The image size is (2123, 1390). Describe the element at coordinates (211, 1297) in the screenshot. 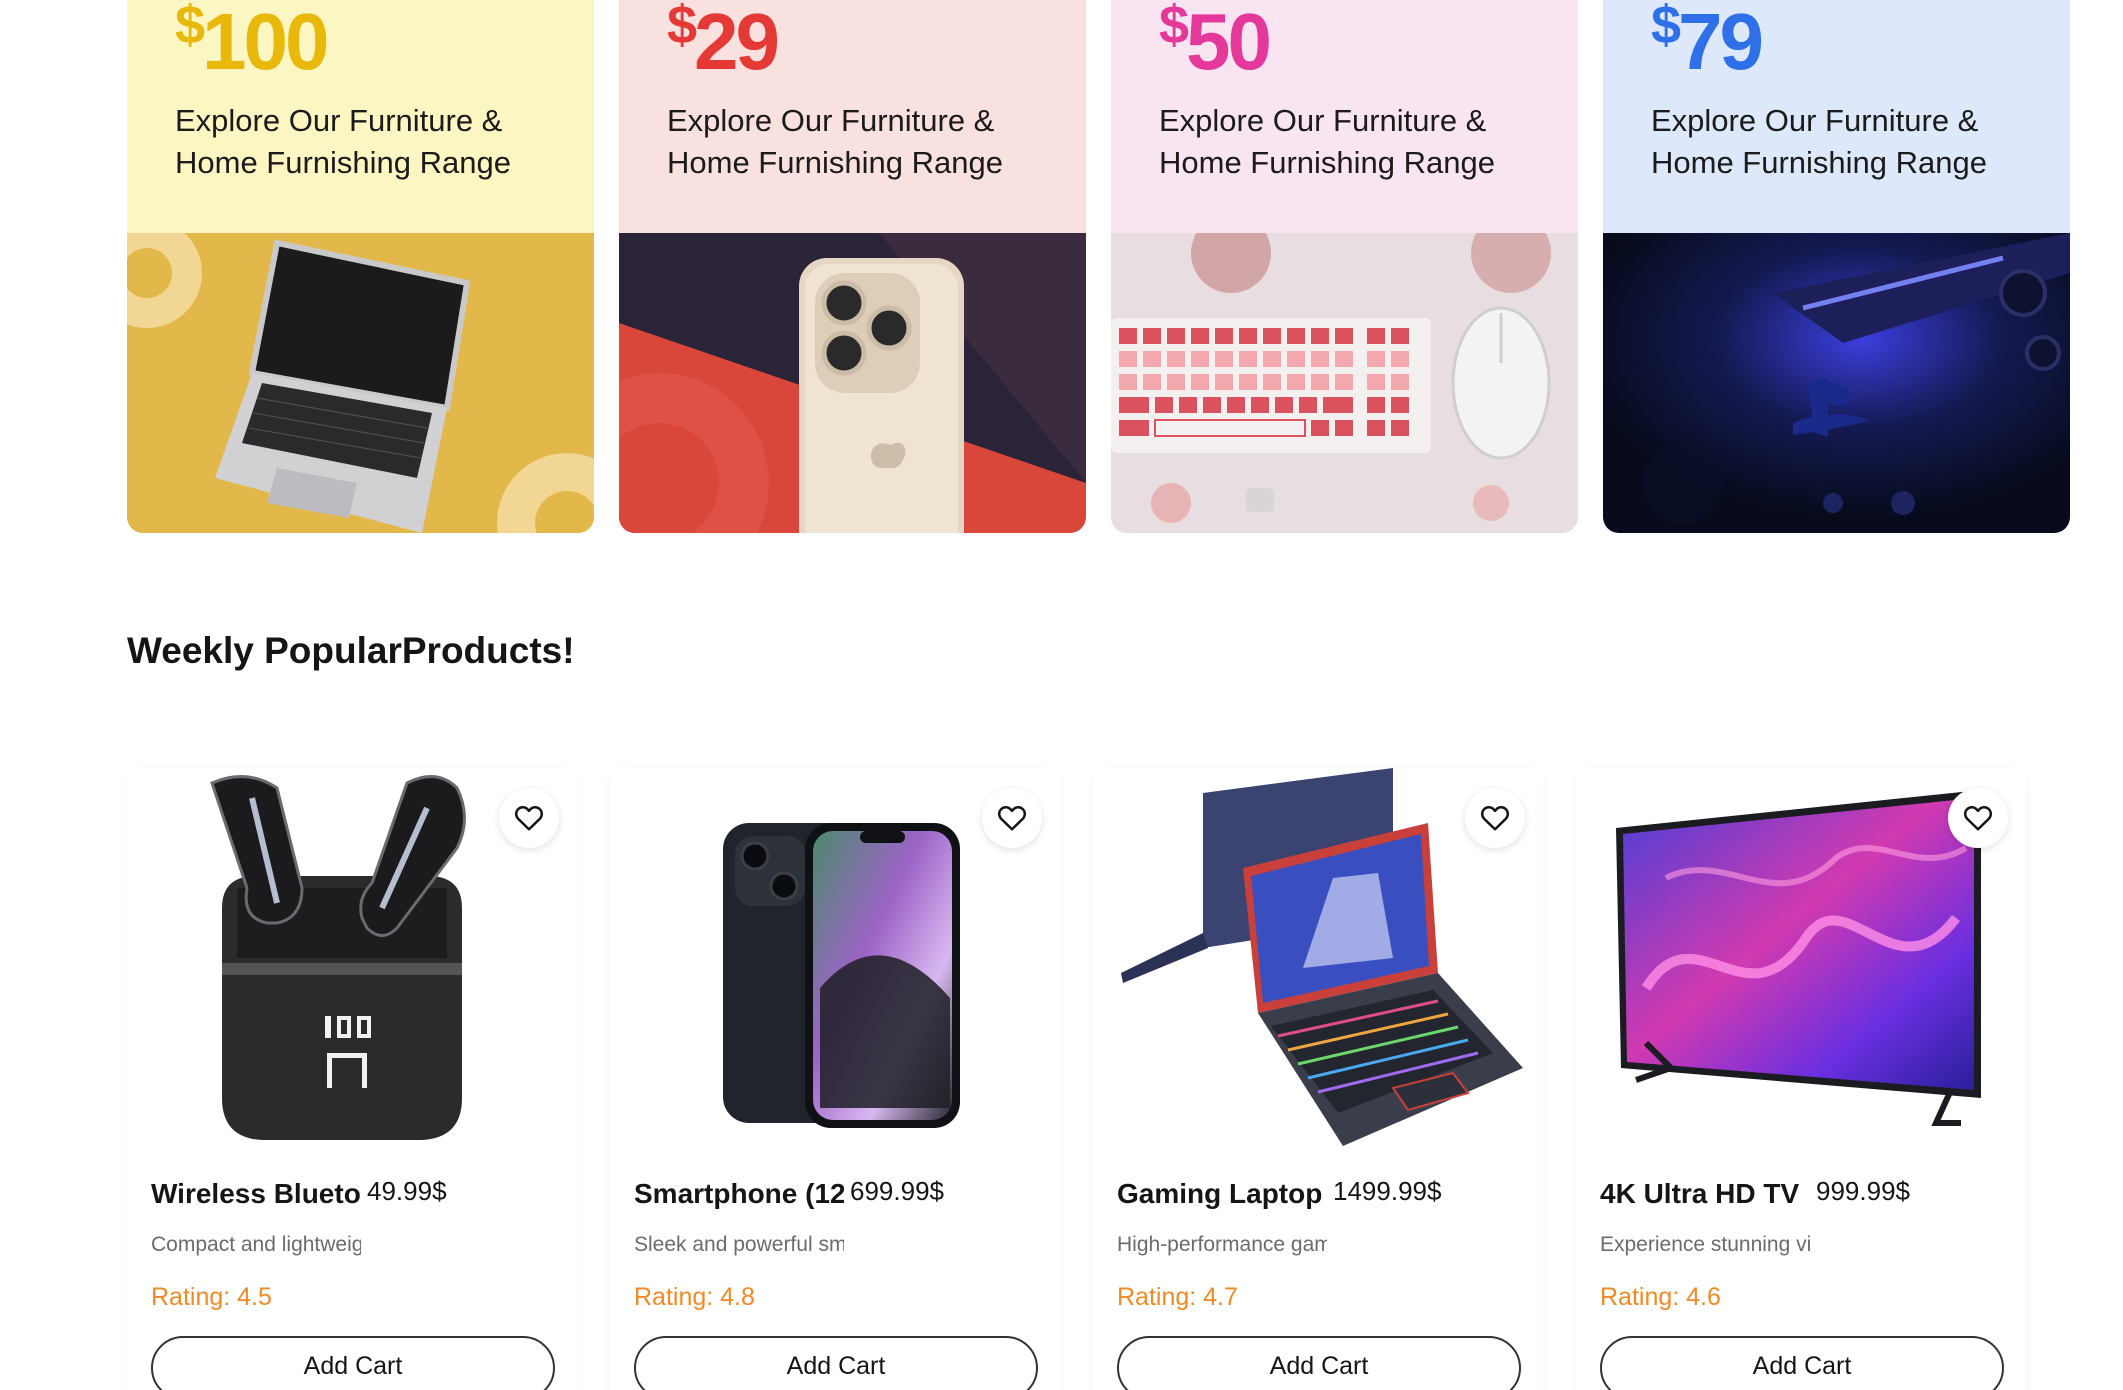

I see `product-rating: Rating: 4.5` at that location.